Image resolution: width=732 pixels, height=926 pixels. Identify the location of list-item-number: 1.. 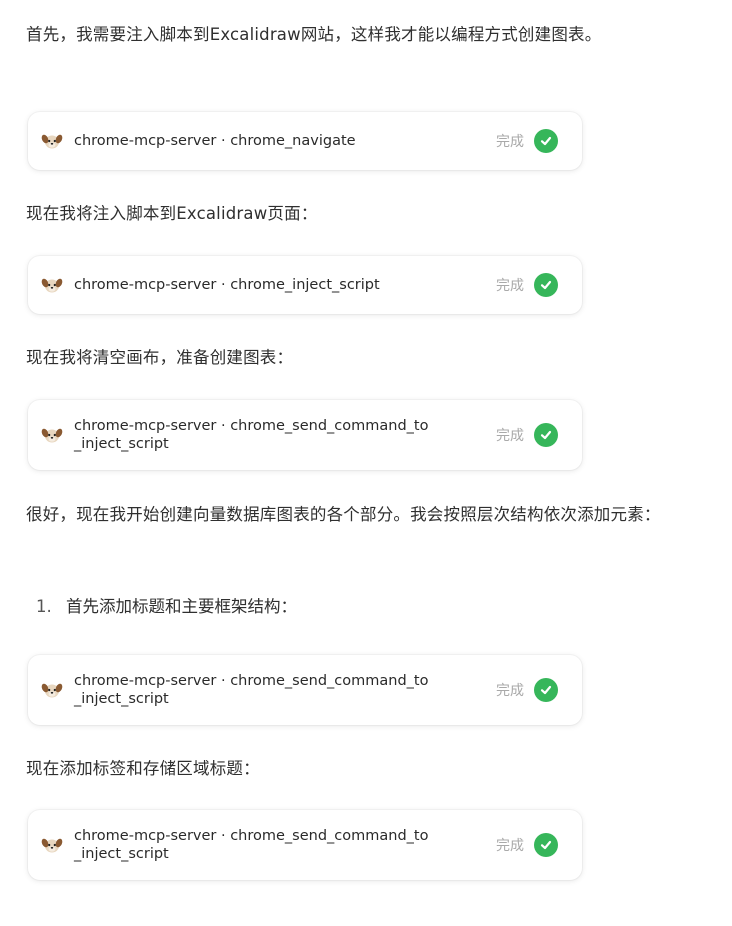
(44, 606).